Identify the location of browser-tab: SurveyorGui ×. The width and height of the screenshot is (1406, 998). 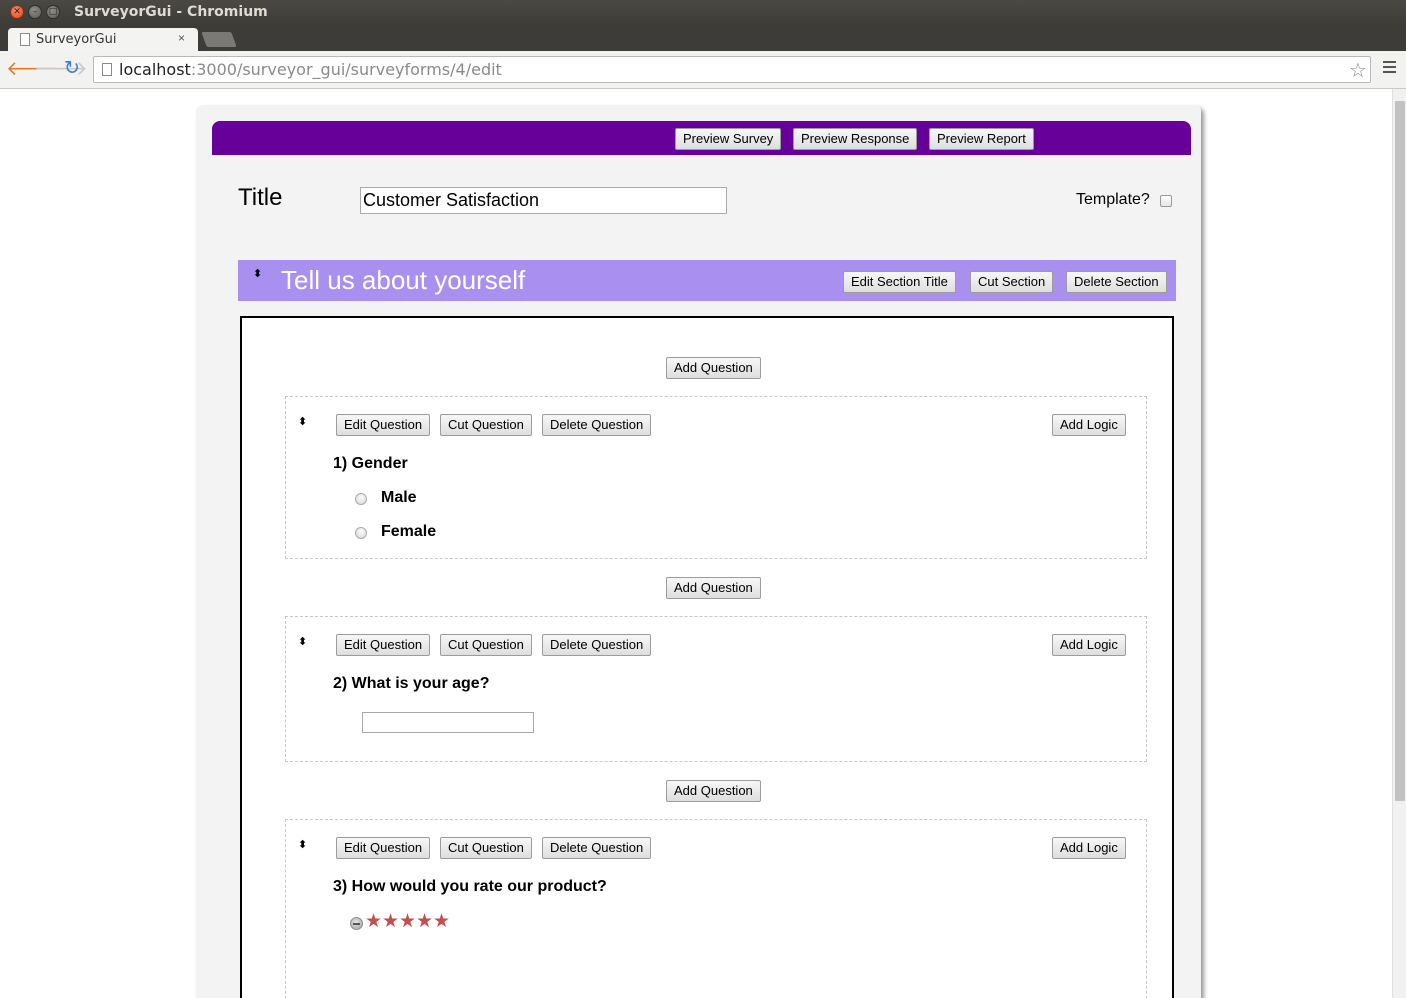
(103, 40).